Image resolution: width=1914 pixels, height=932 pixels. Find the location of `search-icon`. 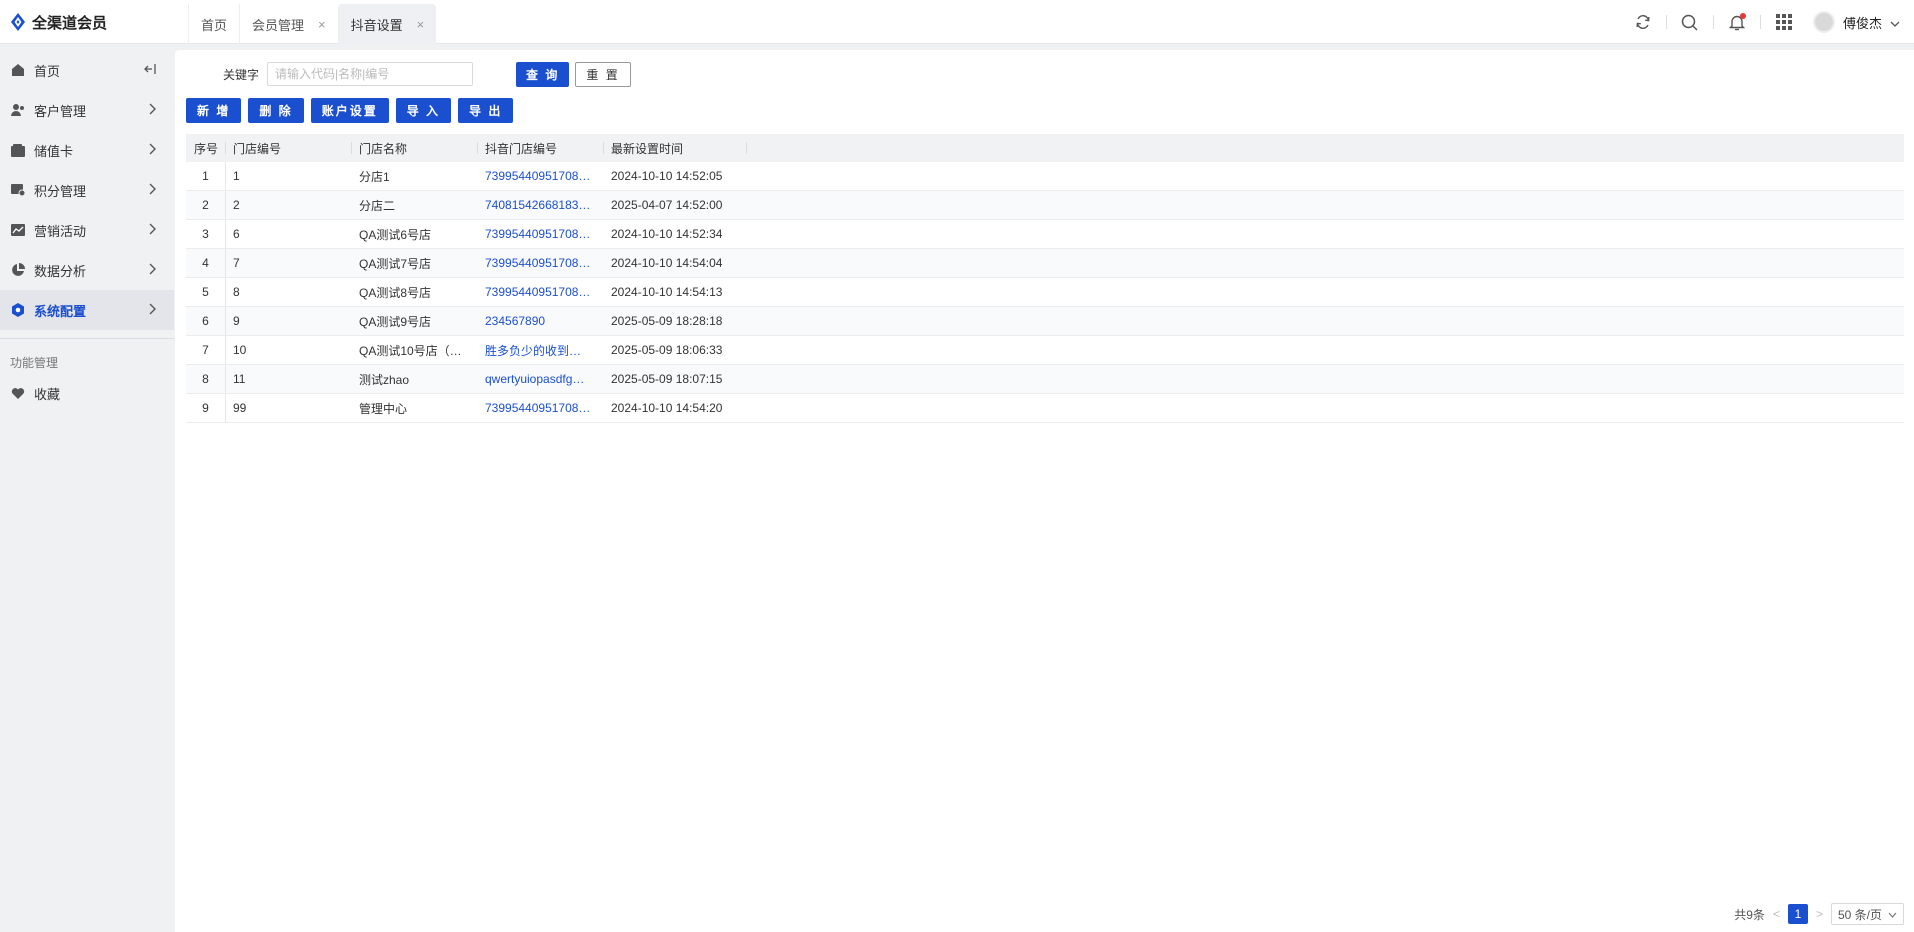

search-icon is located at coordinates (1690, 22).